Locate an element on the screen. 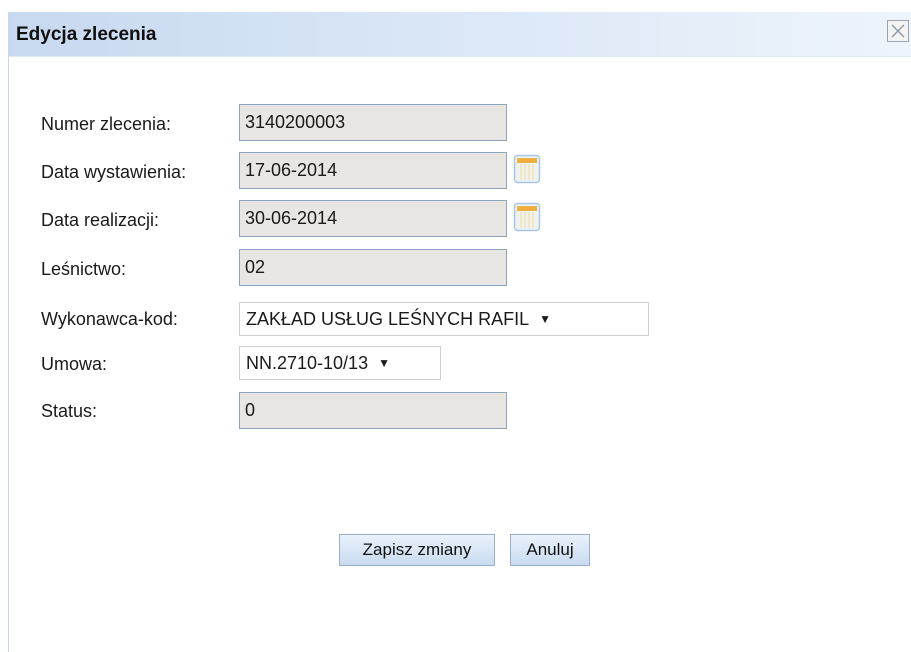 Image resolution: width=911 pixels, height=652 pixels. order-number-field: 3140200003 is located at coordinates (373, 122).